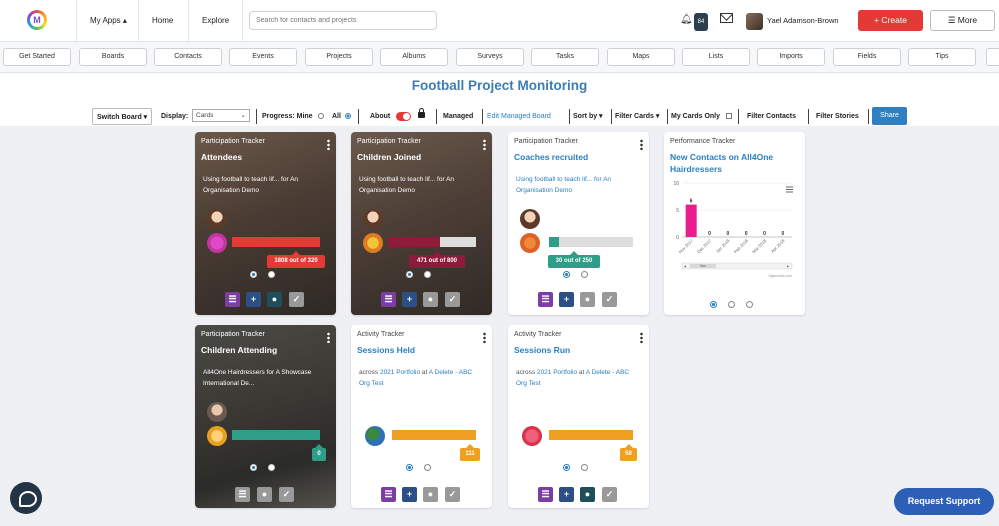  What do you see at coordinates (791, 57) in the screenshot?
I see `tab-imports: Imports` at bounding box center [791, 57].